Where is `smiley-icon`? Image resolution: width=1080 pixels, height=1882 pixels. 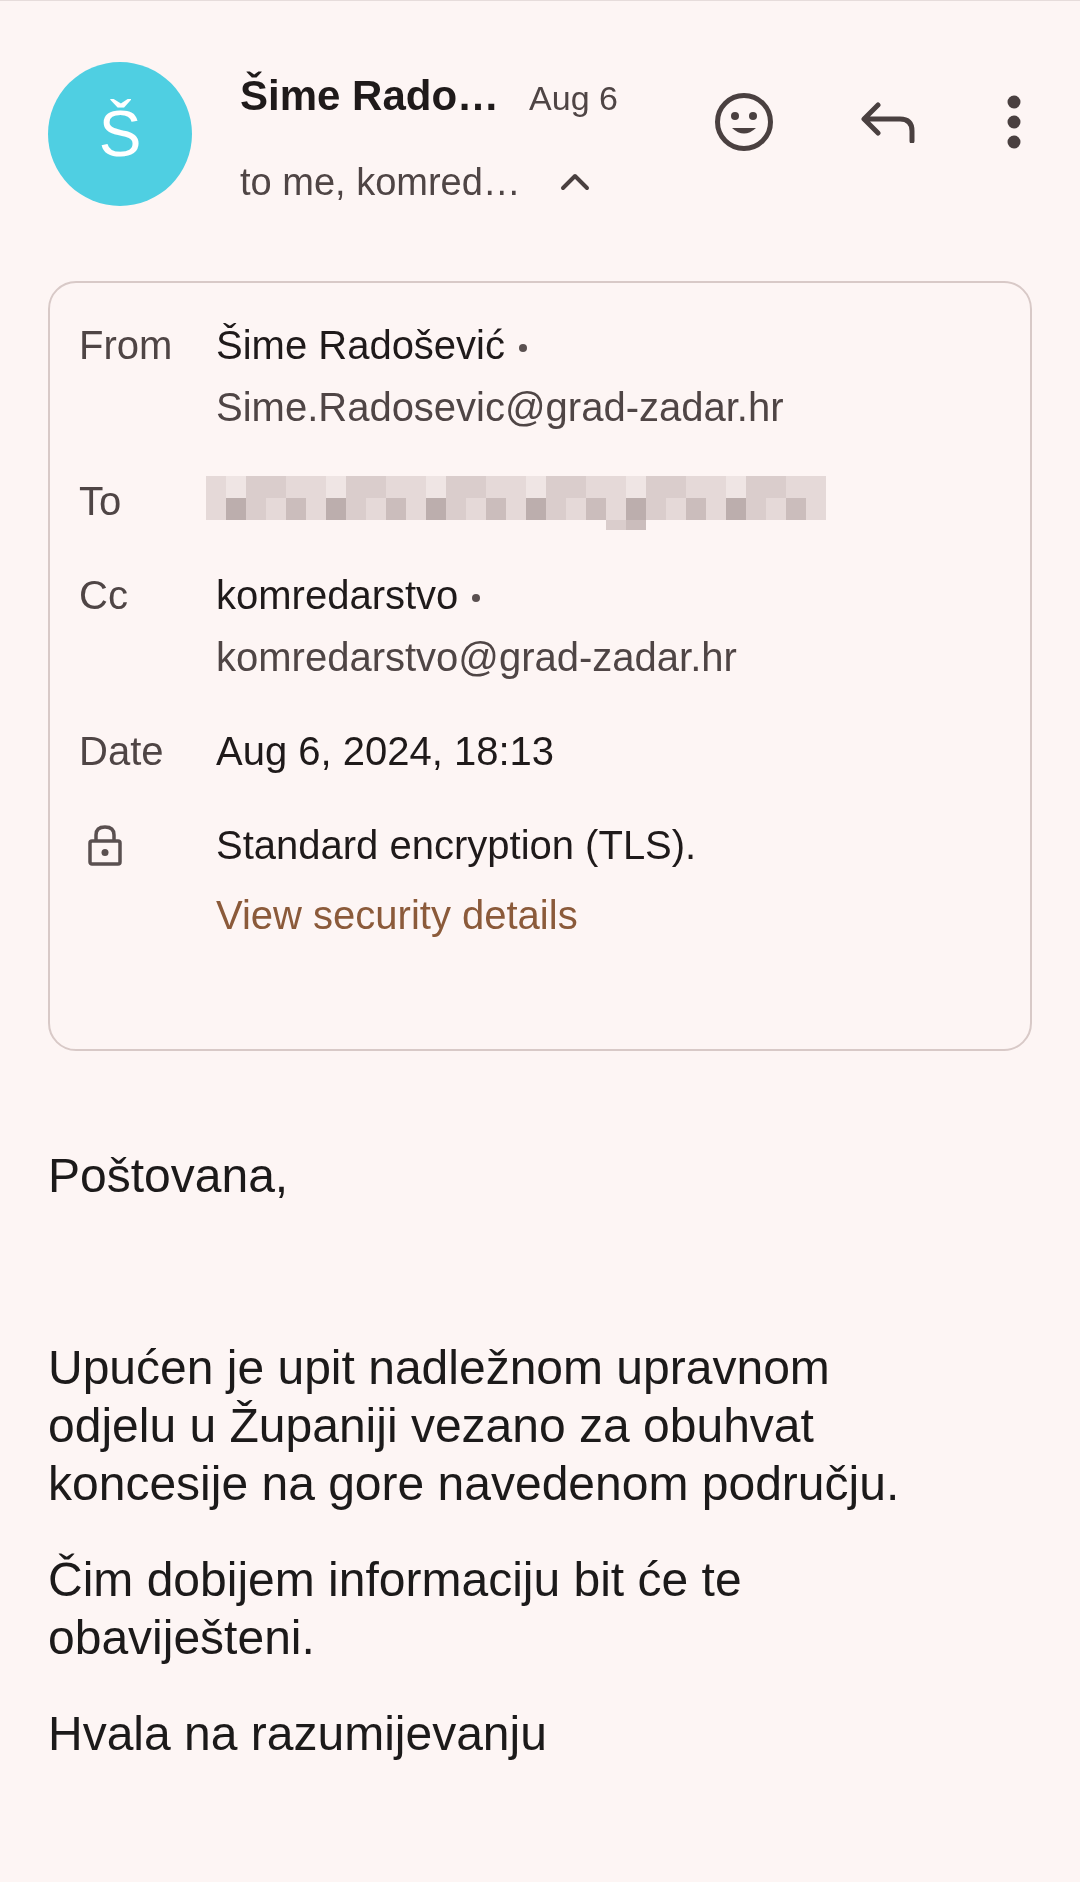
smiley-icon is located at coordinates (744, 122).